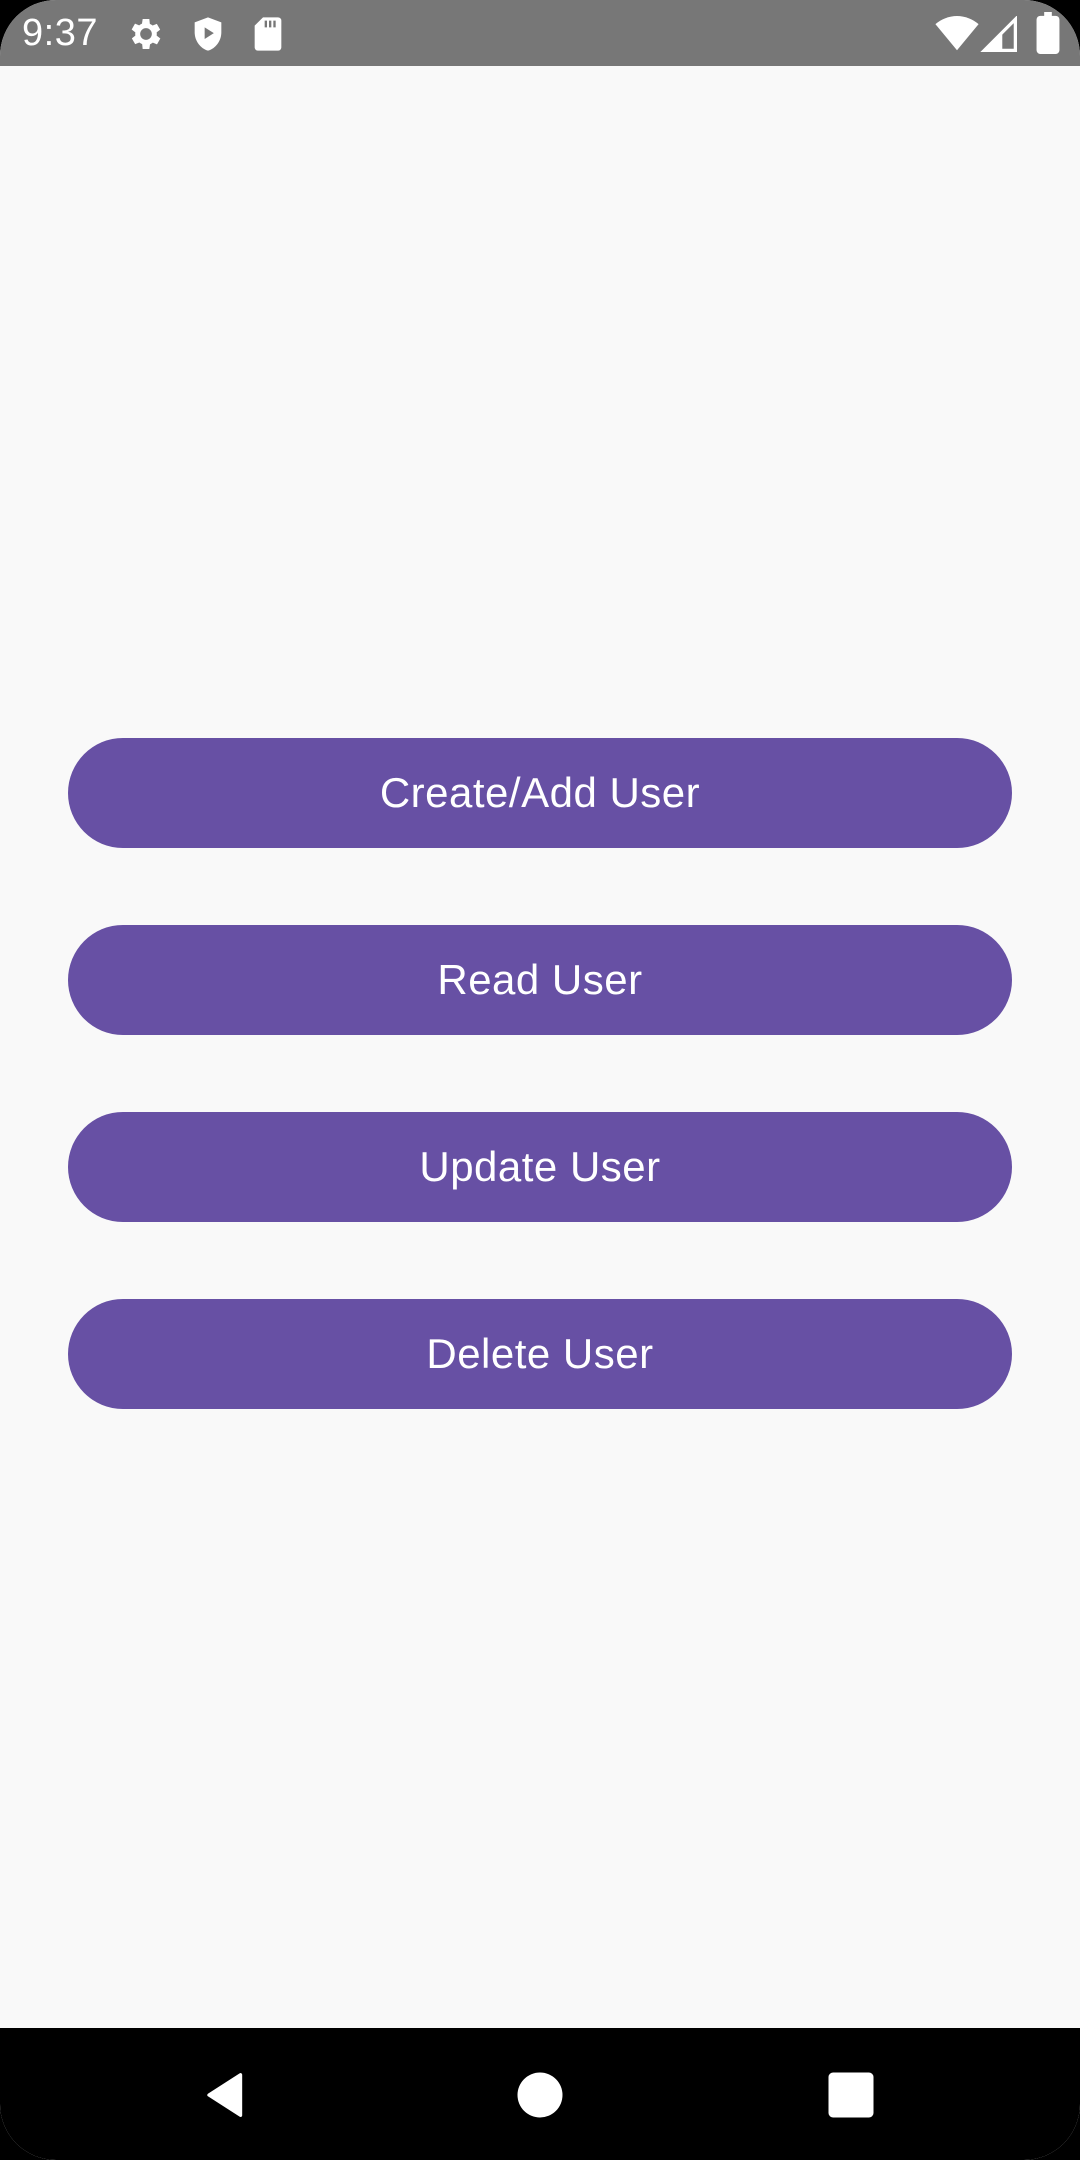  I want to click on sd-card-icon, so click(268, 34).